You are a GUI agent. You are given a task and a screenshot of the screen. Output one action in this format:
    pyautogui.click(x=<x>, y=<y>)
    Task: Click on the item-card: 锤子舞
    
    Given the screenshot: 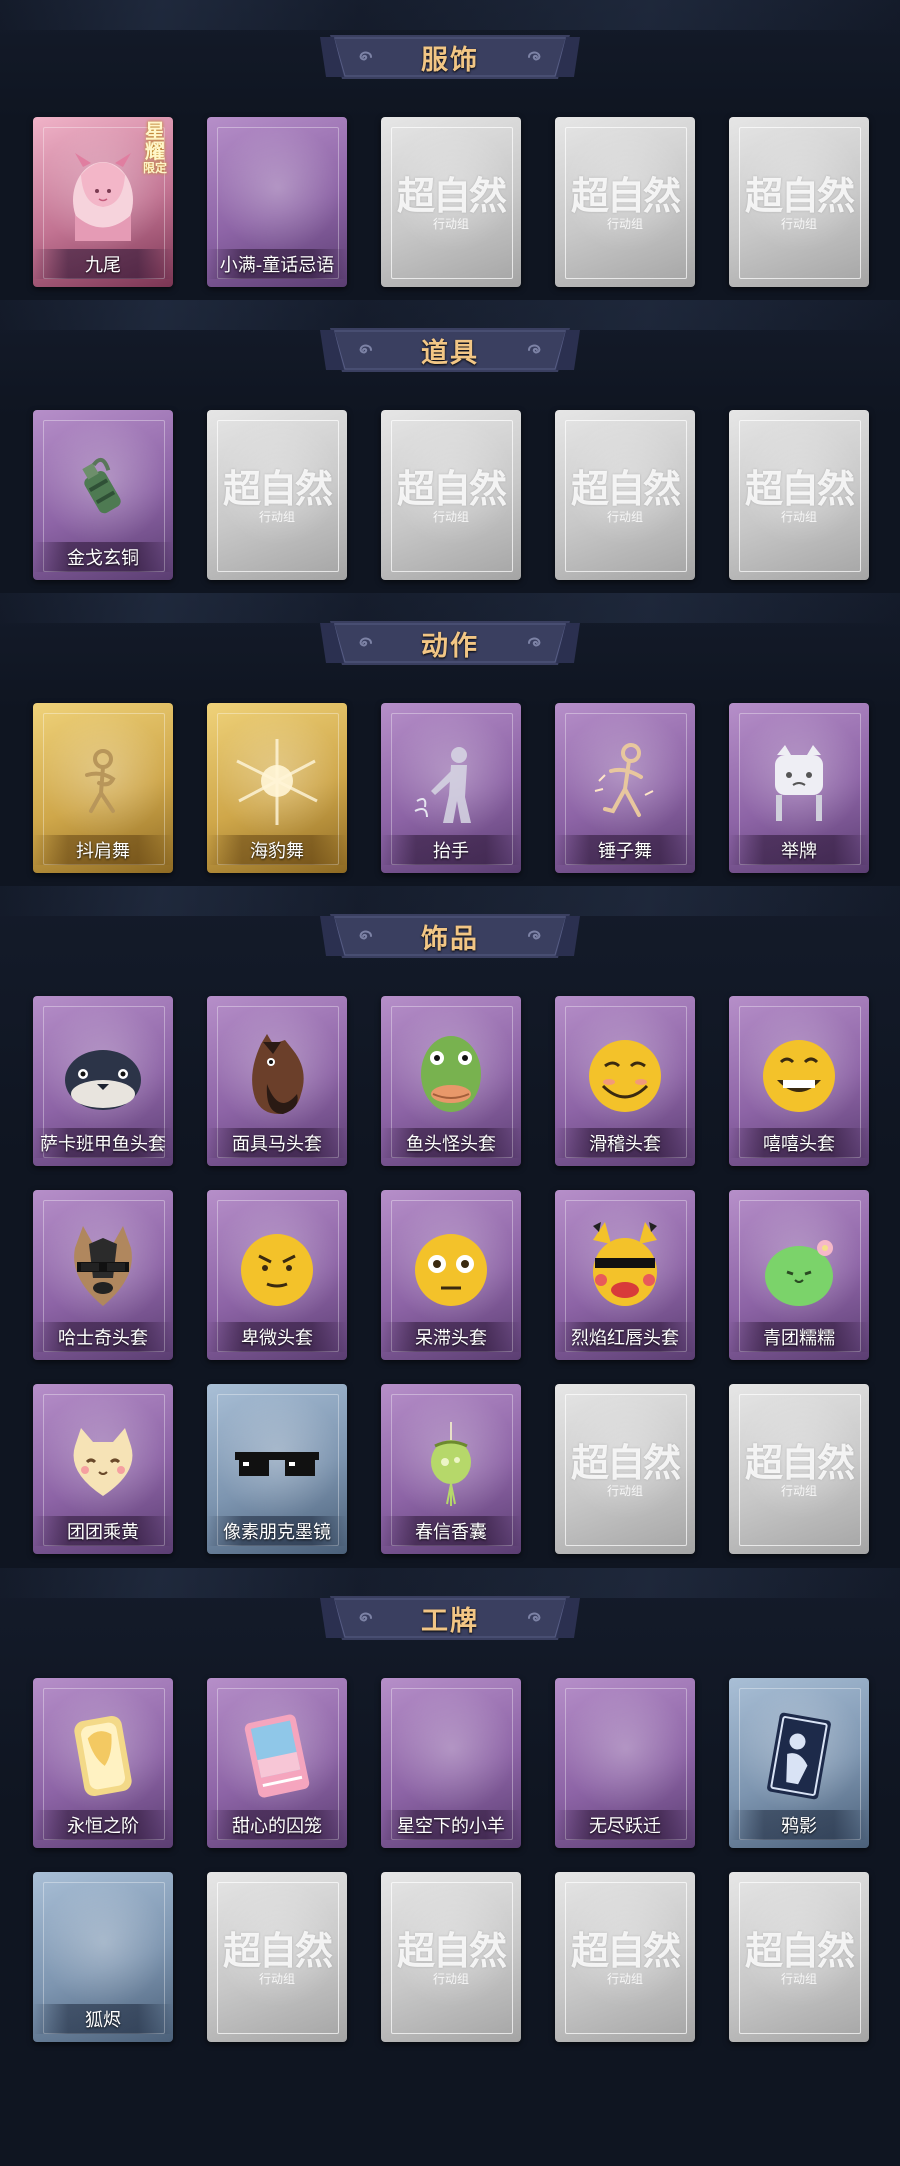 What is the action you would take?
    pyautogui.click(x=625, y=788)
    